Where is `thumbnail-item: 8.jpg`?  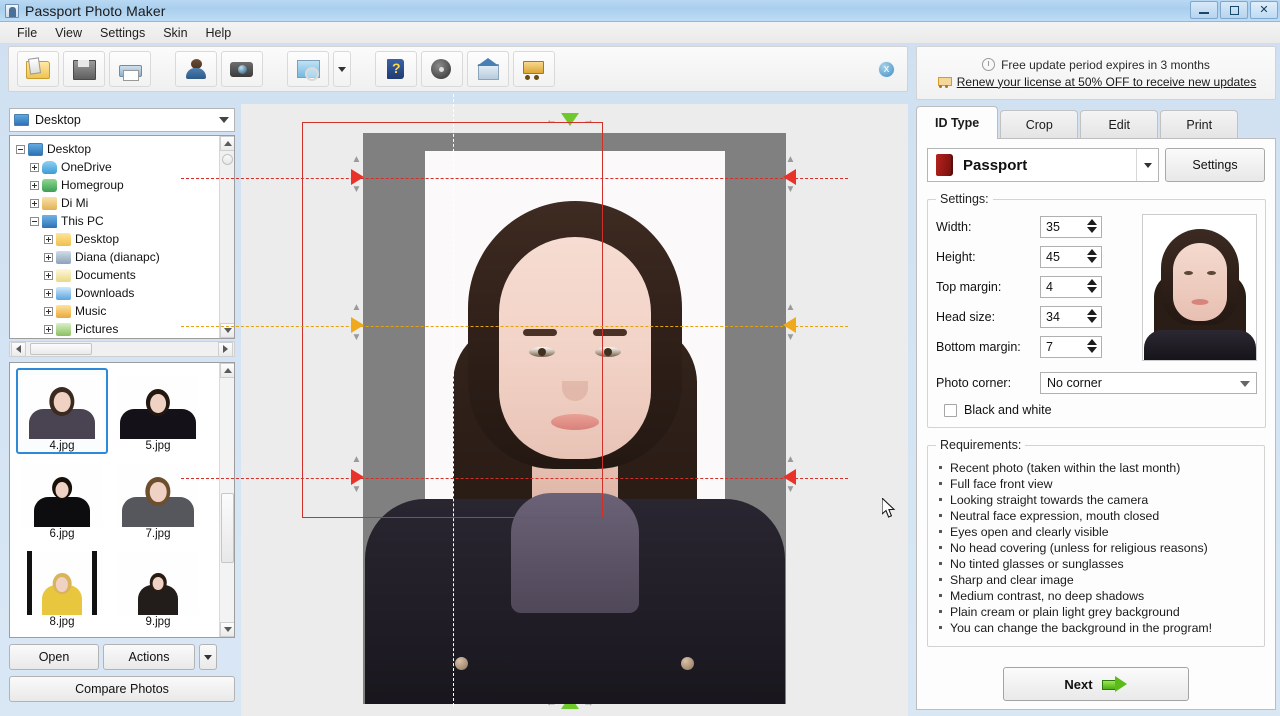 thumbnail-item: 8.jpg is located at coordinates (62, 587).